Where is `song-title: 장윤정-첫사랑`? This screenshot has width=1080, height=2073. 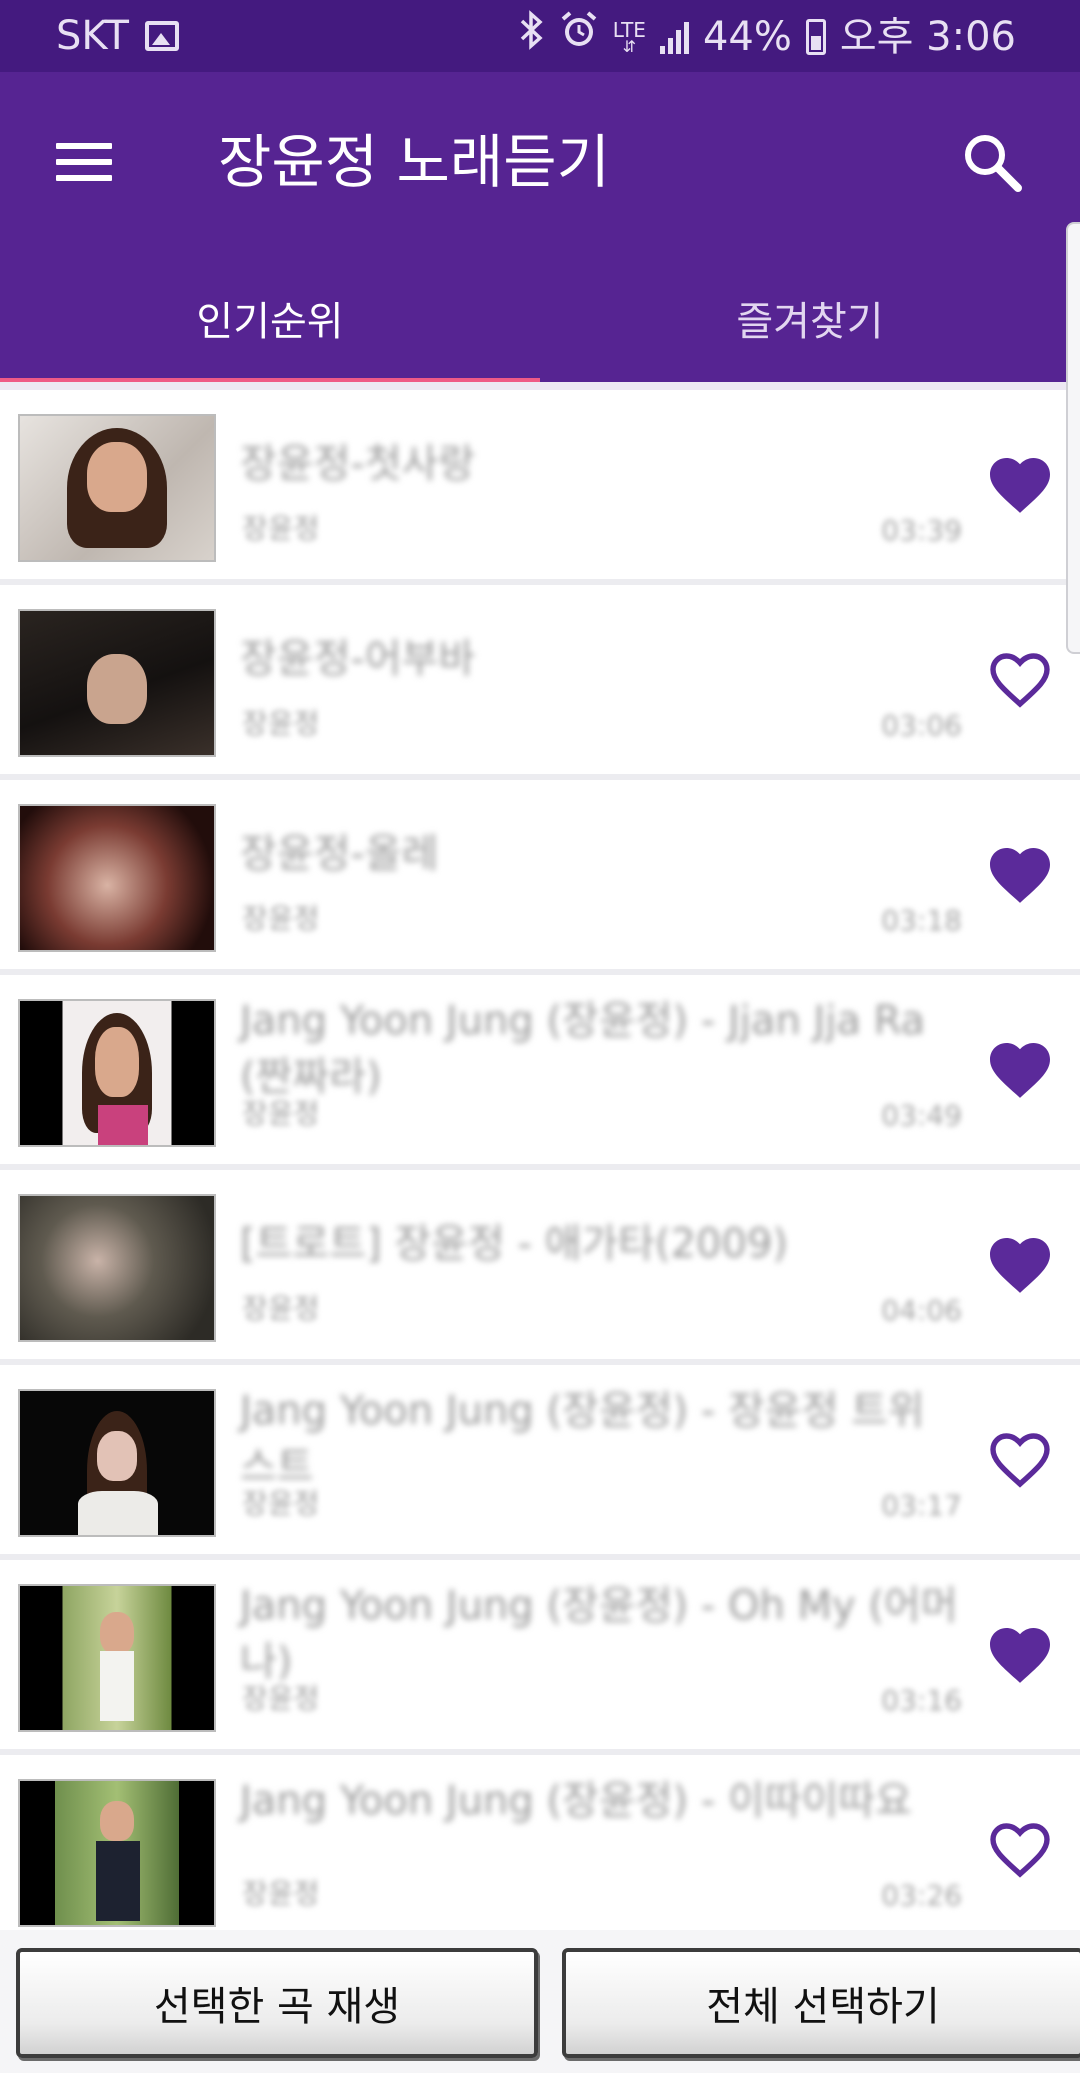 song-title: 장윤정-첫사랑 is located at coordinates (358, 464).